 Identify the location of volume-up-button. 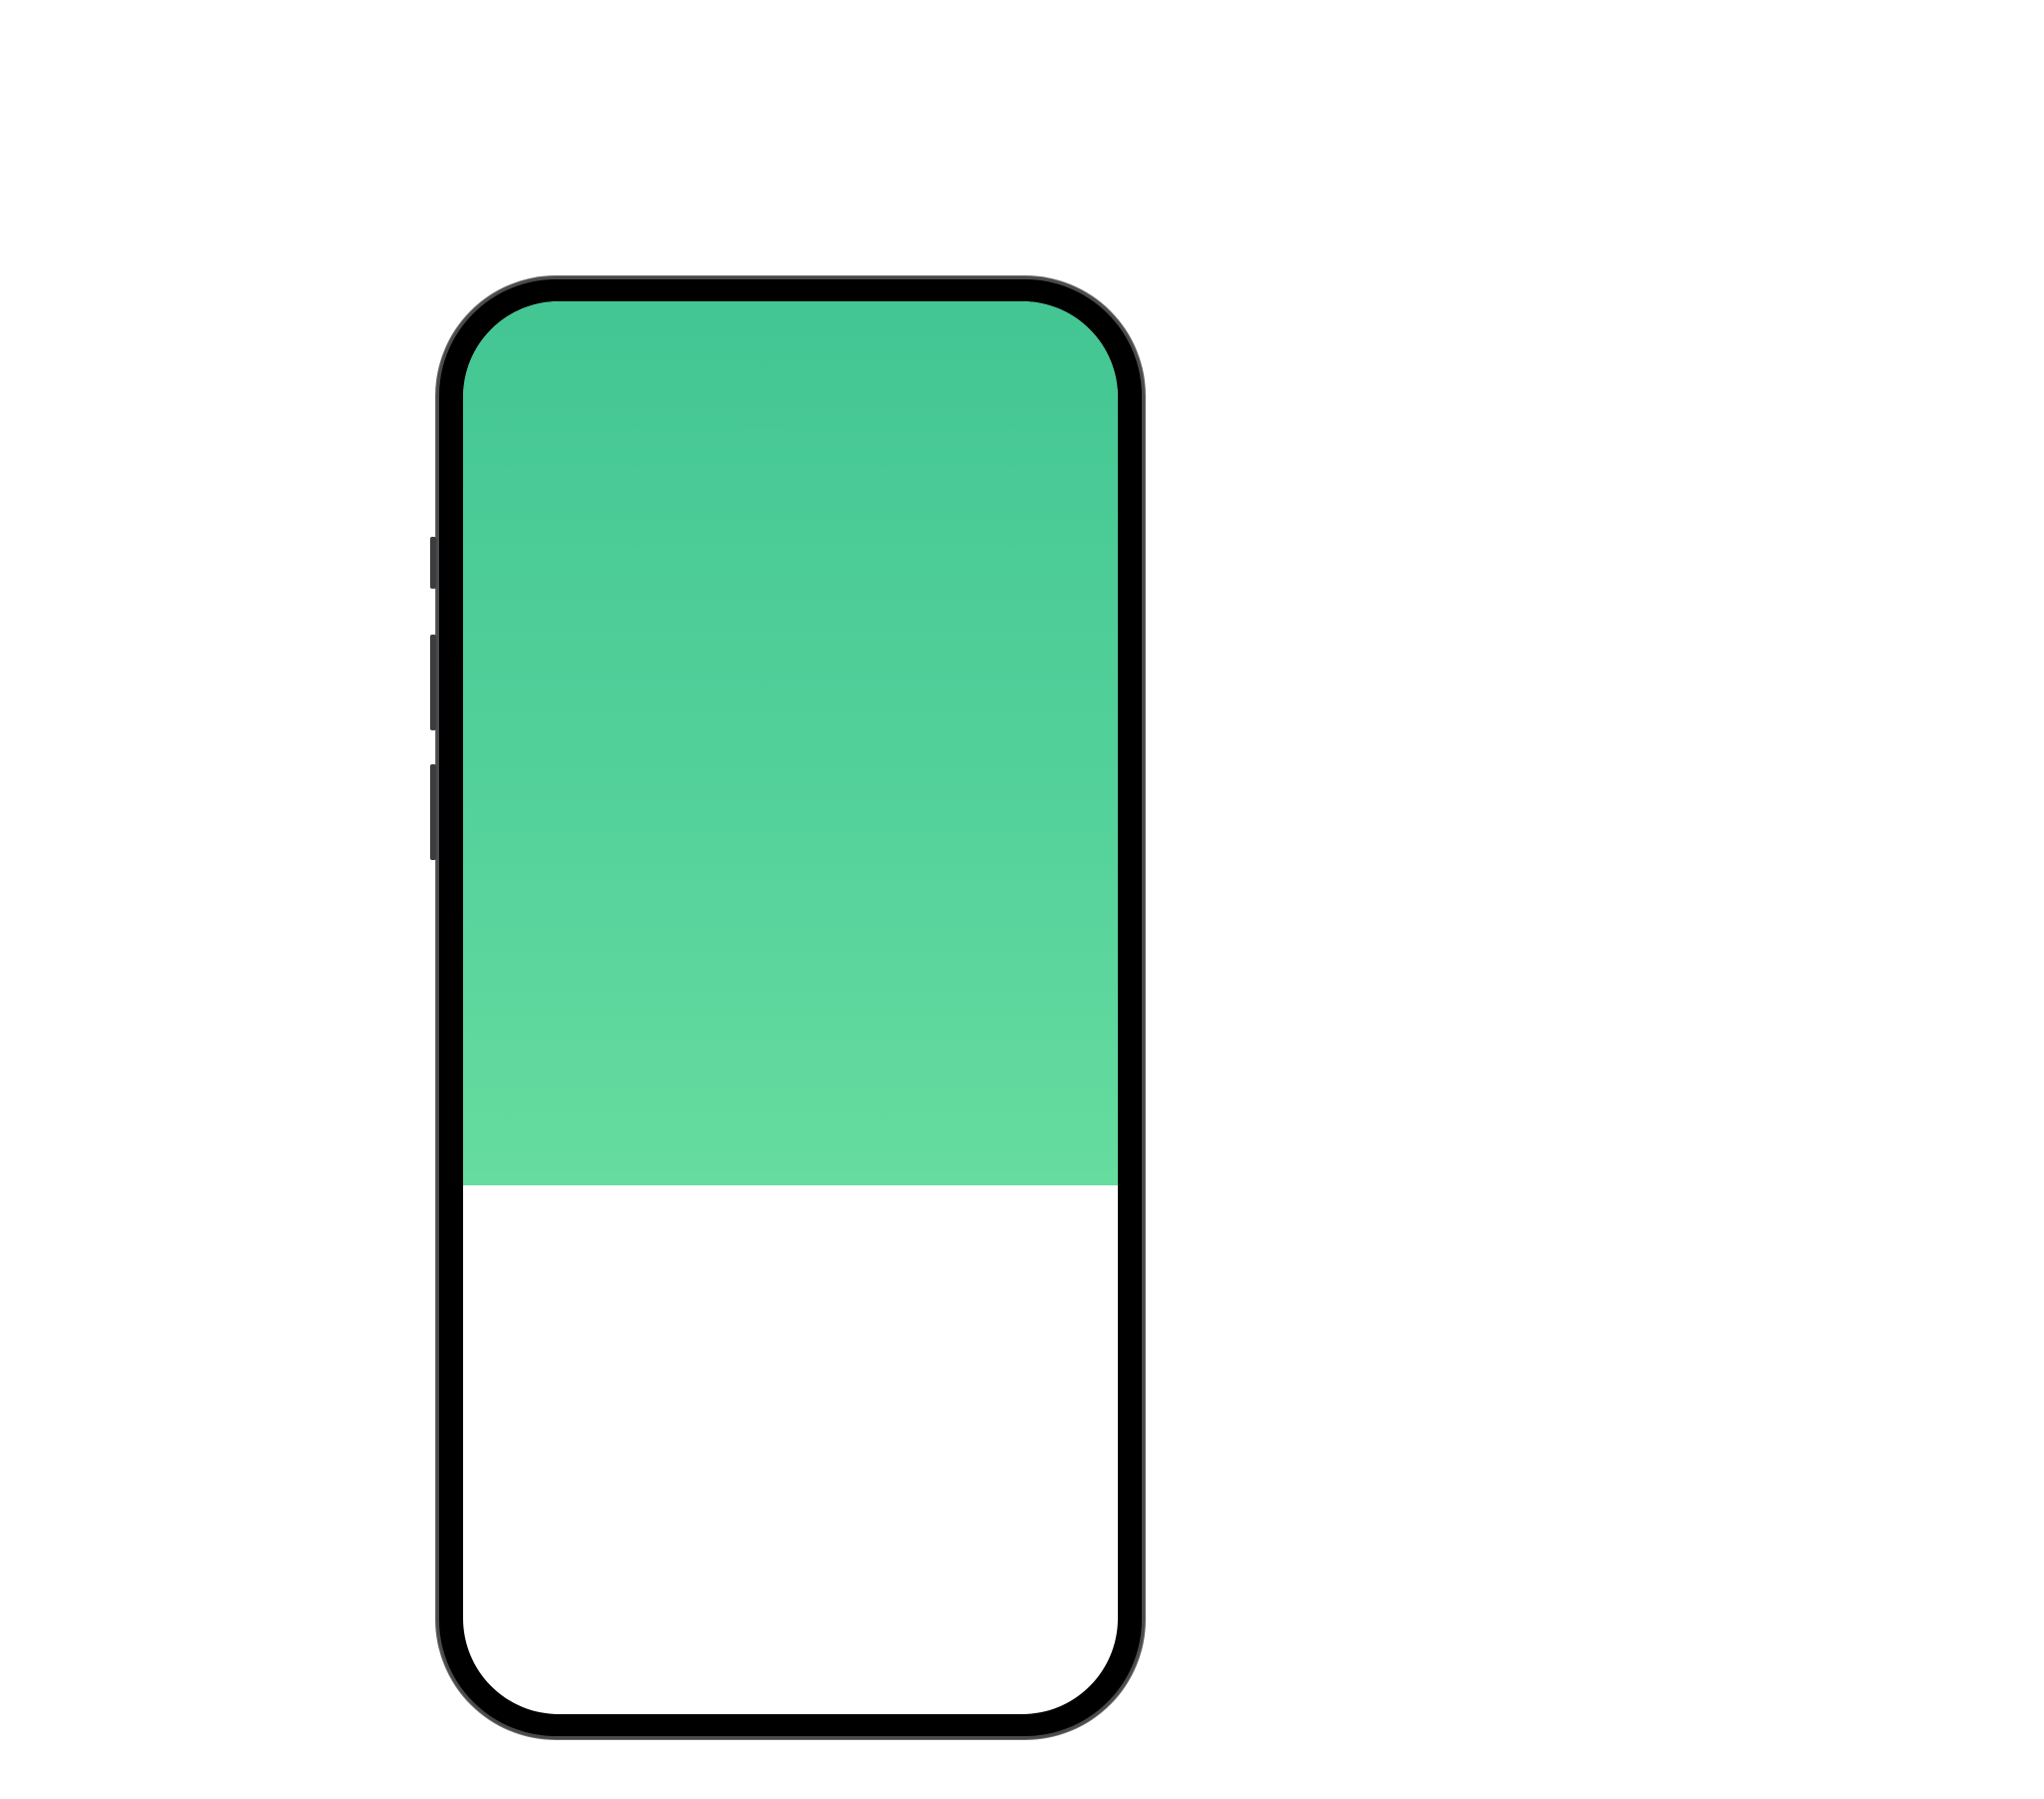
(433, 682).